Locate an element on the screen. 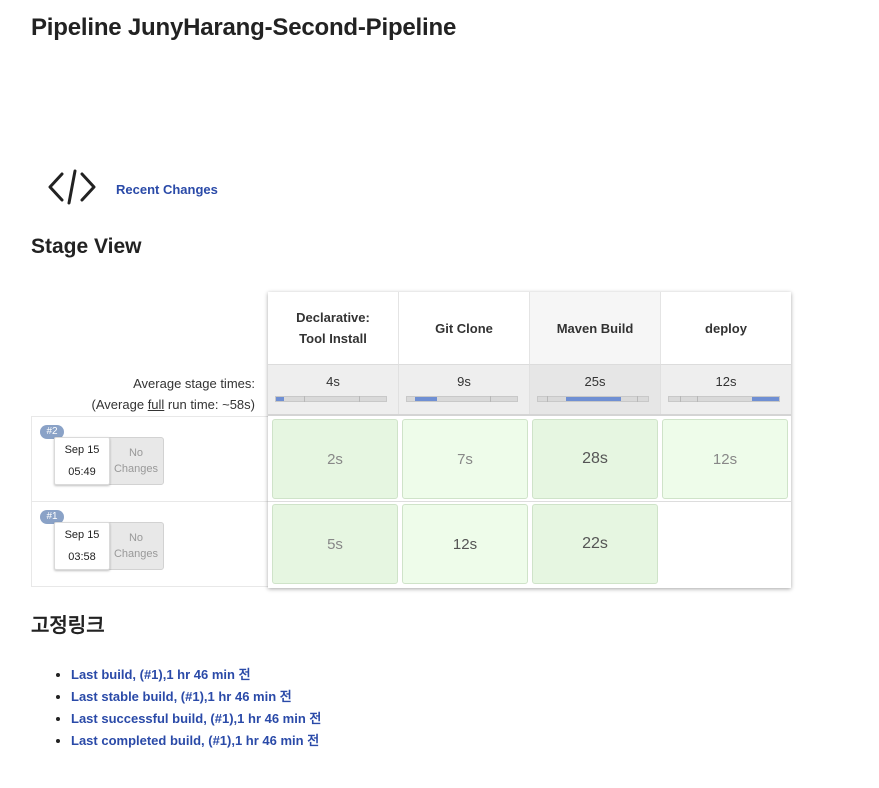  code-brackets-icon is located at coordinates (72, 187).